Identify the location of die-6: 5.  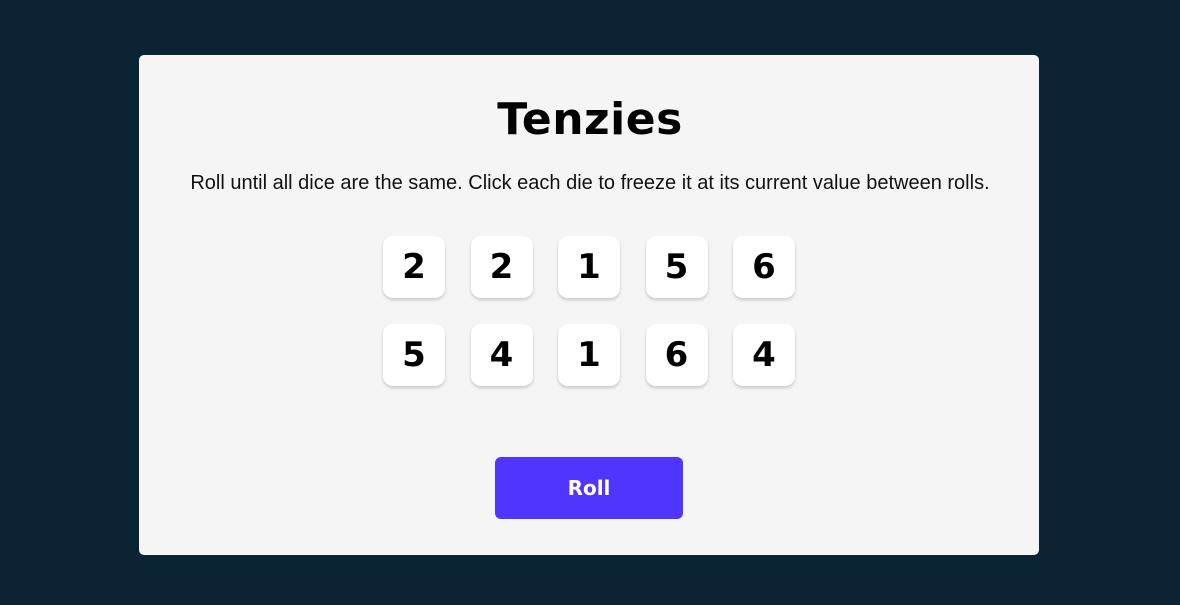
(414, 354).